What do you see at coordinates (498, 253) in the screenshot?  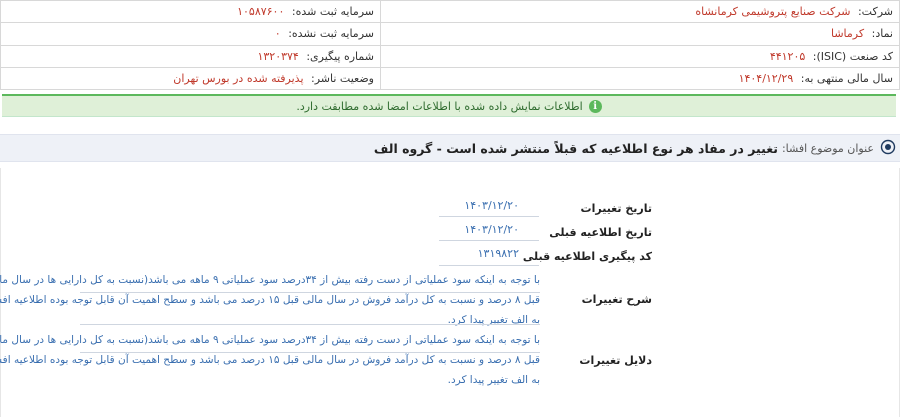 I see `prev-tracking-value: ۱۳۱۹۸۲۲` at bounding box center [498, 253].